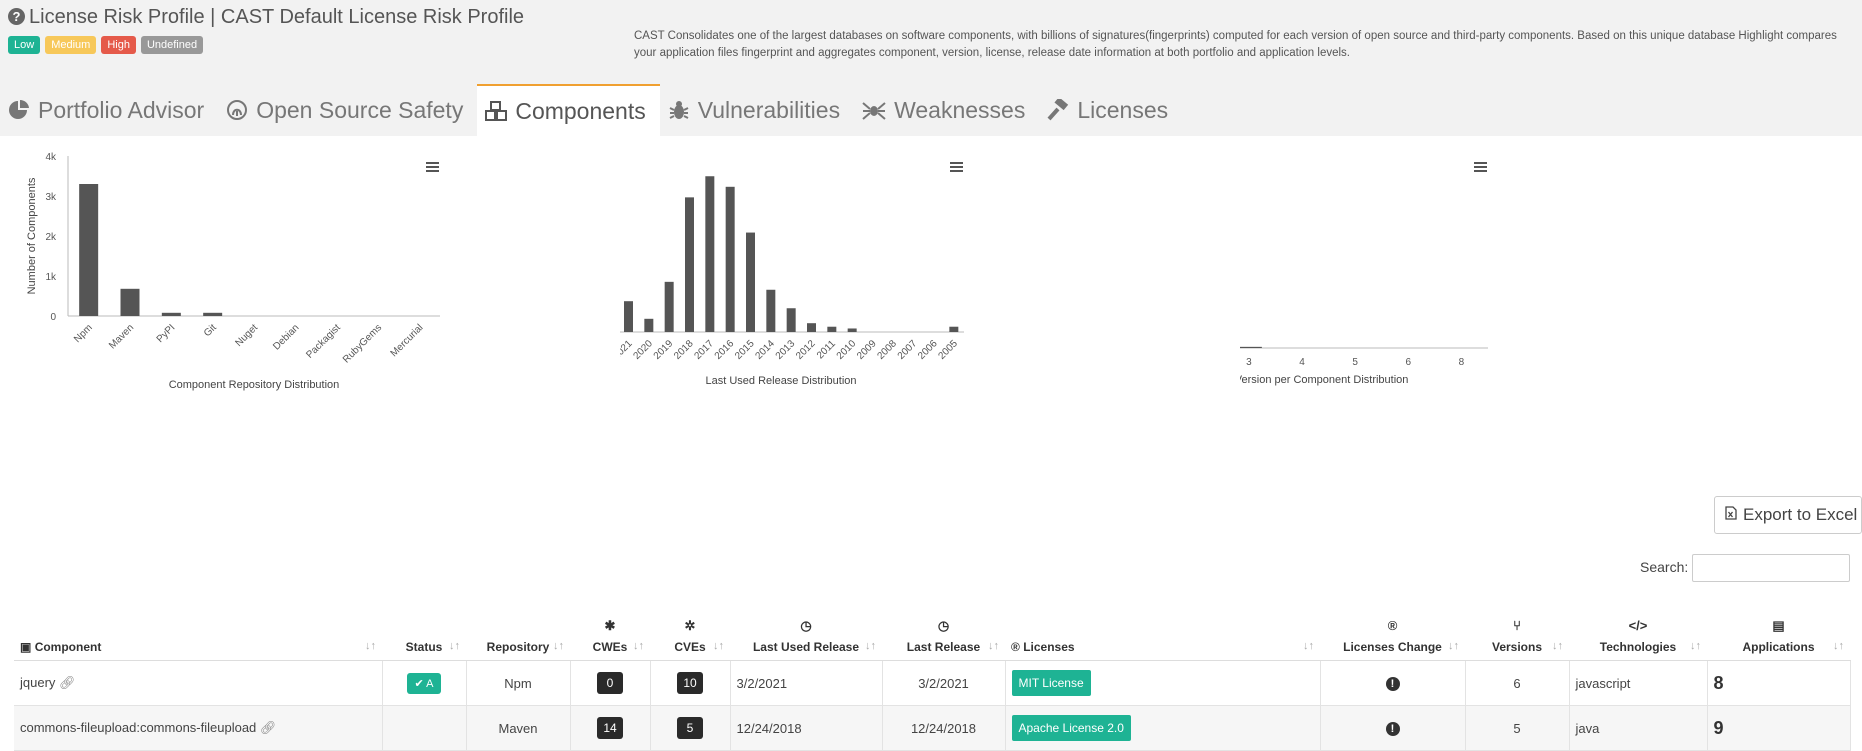 This screenshot has height=751, width=1862. What do you see at coordinates (1123, 109) in the screenshot?
I see `tab-label: Licenses` at bounding box center [1123, 109].